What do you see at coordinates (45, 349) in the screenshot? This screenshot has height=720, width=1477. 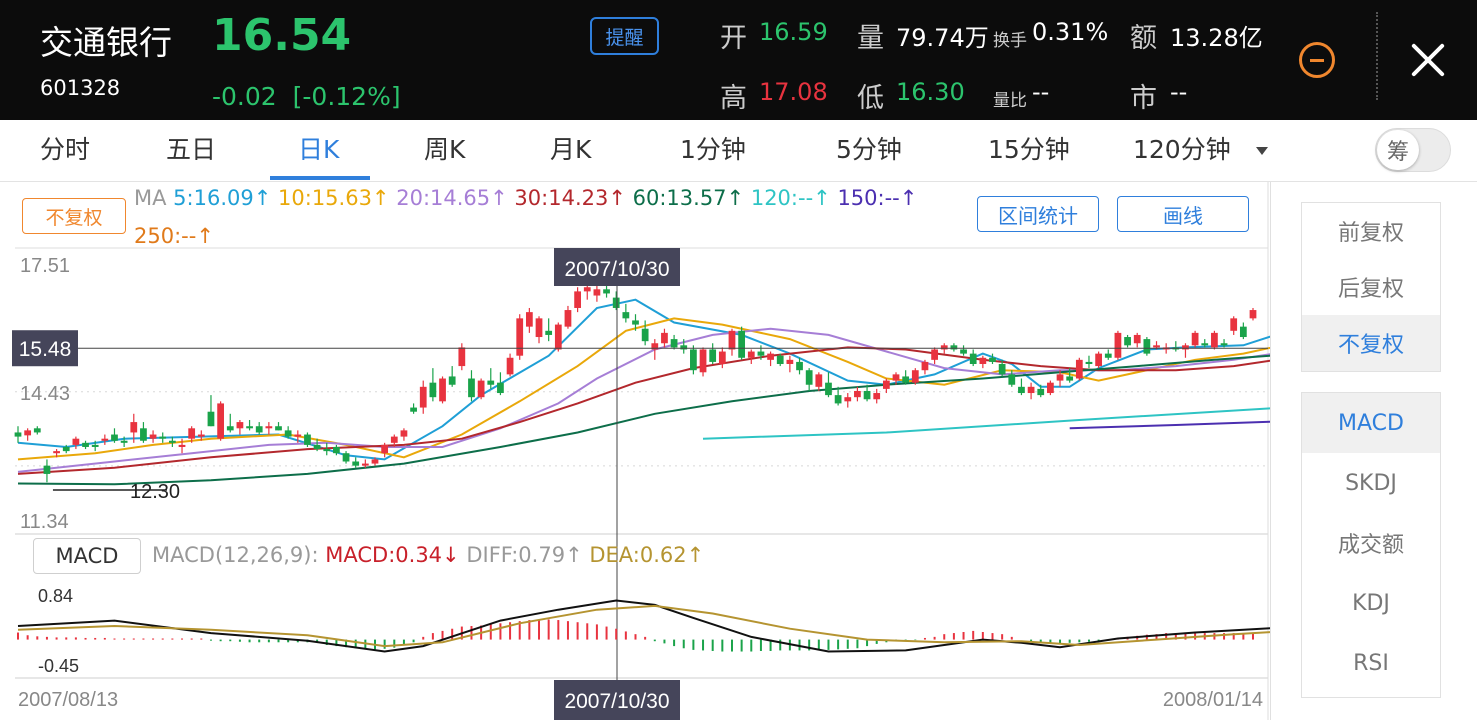 I see `crosshair-price-label: 15.48` at bounding box center [45, 349].